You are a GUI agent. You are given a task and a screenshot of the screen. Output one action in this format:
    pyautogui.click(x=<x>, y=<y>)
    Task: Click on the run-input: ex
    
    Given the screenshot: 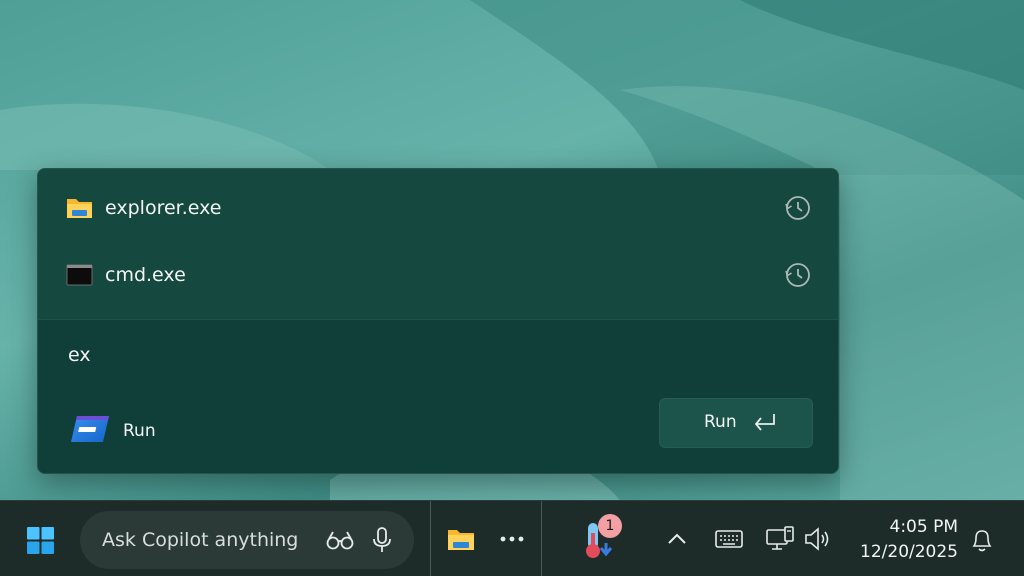 What is the action you would take?
    pyautogui.click(x=79, y=355)
    